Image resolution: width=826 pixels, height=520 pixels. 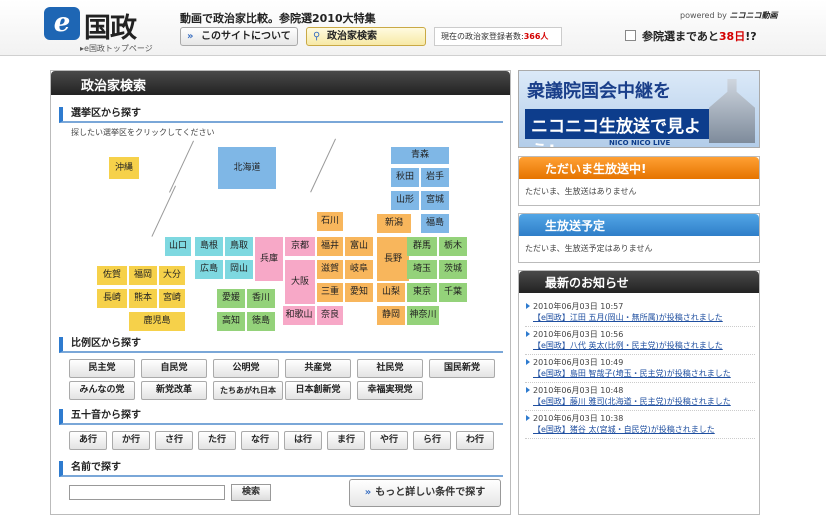 What do you see at coordinates (102, 368) in the screenshot?
I see `party-button-0: 民主党` at bounding box center [102, 368].